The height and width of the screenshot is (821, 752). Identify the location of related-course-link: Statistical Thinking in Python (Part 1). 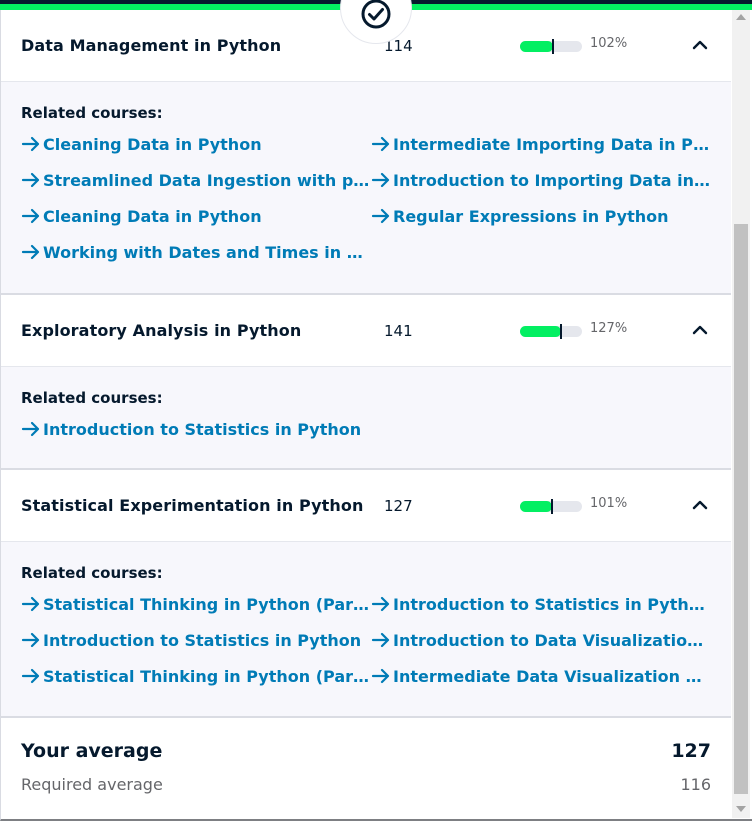
(196, 676).